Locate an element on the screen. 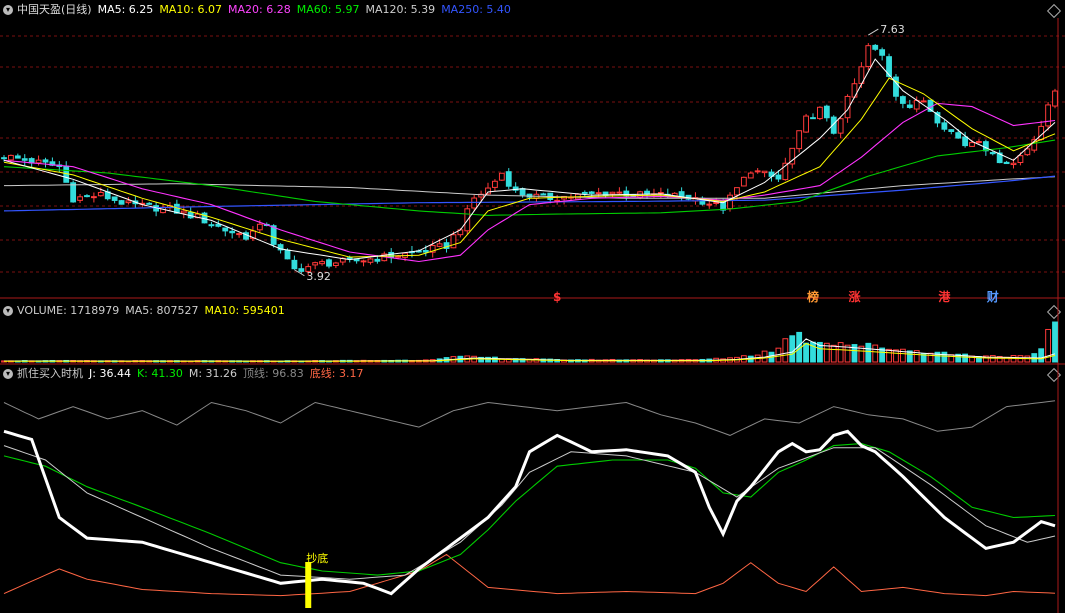 This screenshot has height=613, width=1065. price-extreme-label: 7.63 is located at coordinates (892, 29).